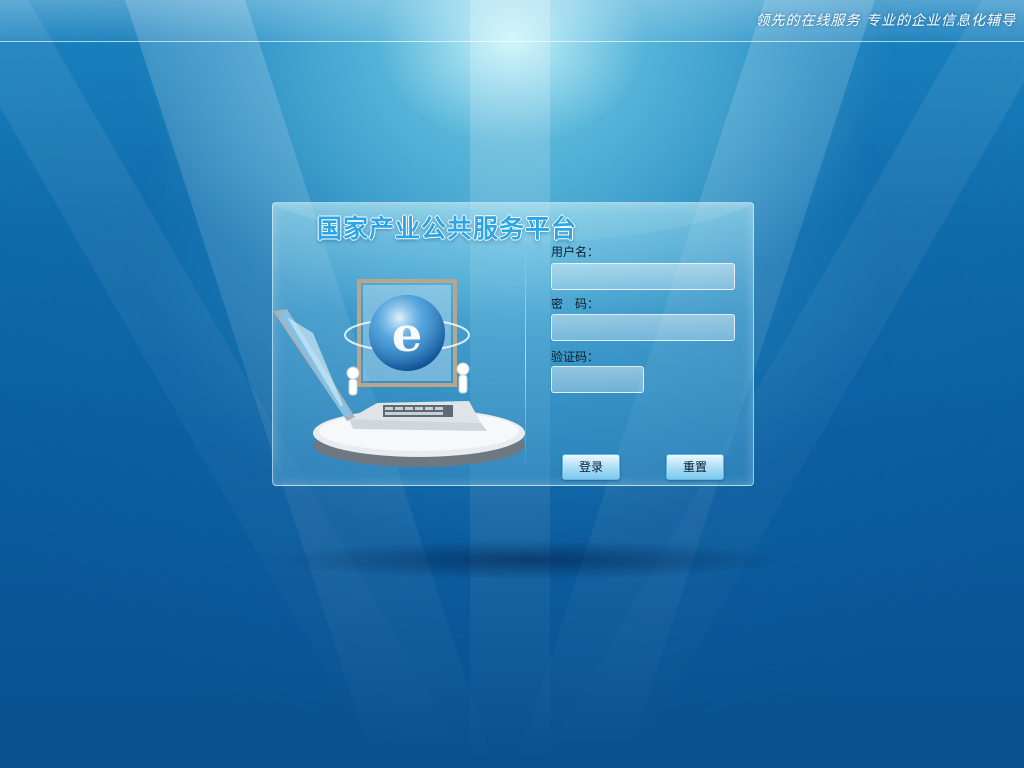 The image size is (1024, 768). I want to click on header-slogan: 领先的在线服务 专业的企业信息化辅导, so click(885, 21).